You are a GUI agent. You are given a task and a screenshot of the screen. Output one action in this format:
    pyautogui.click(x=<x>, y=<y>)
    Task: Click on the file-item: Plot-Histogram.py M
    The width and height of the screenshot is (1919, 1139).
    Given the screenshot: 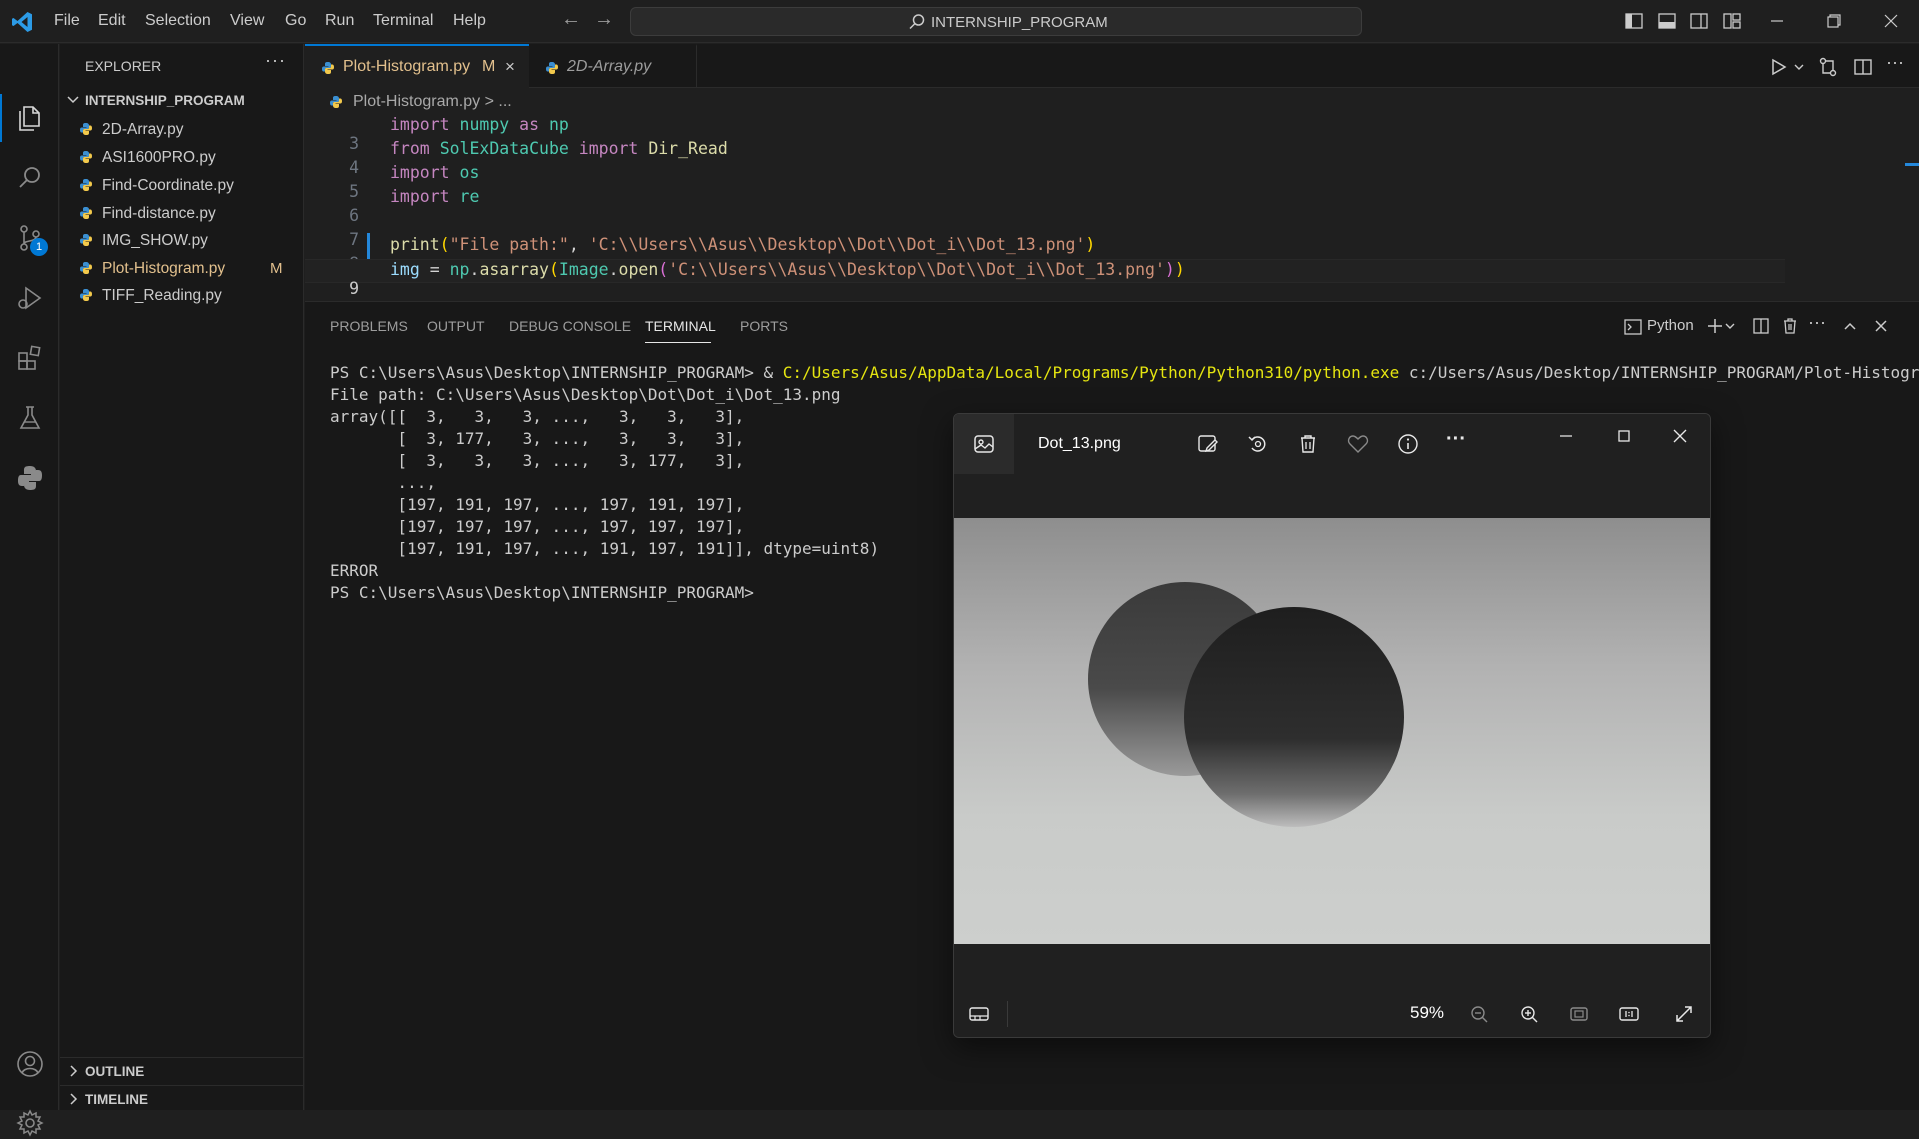 What is the action you would take?
    pyautogui.click(x=182, y=269)
    